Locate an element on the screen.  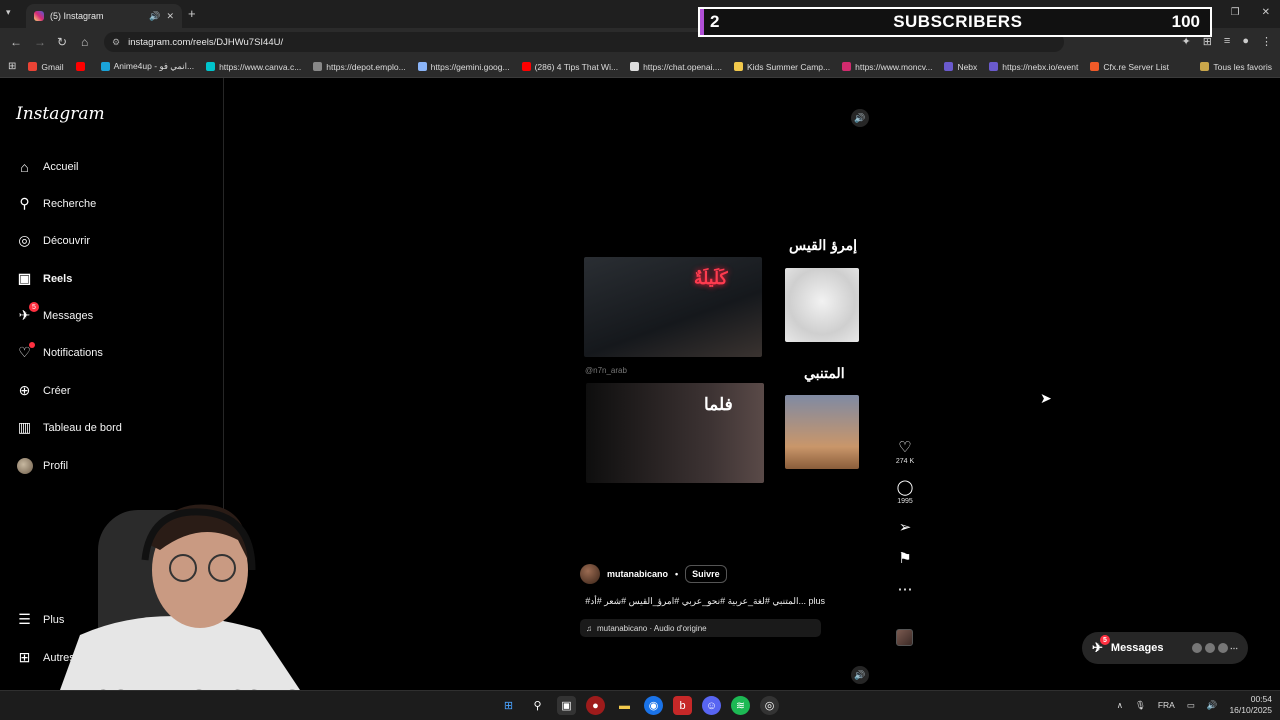
like-button: ♡ 274 K is located at coordinates (905, 451).